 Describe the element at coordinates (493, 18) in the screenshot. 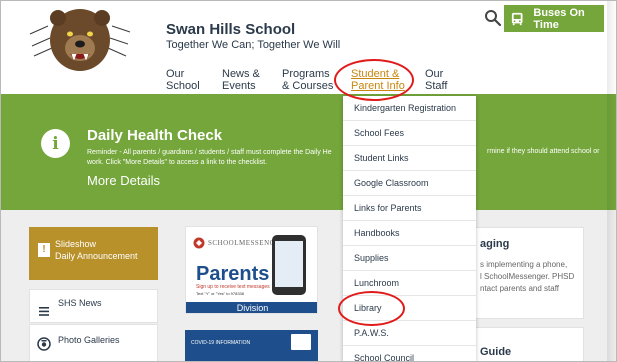

I see `search-icon` at that location.